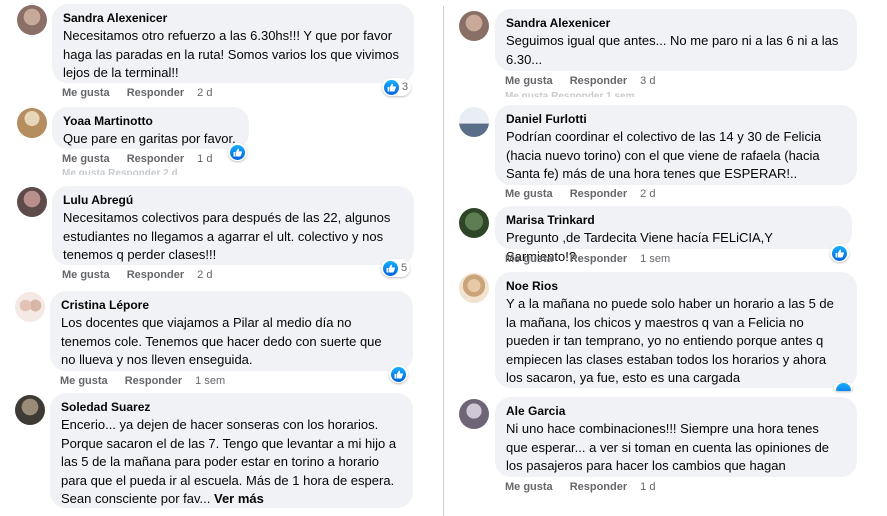  Describe the element at coordinates (157, 359) in the screenshot. I see `comment-line: no llueva y nos lleven enseguida.` at that location.